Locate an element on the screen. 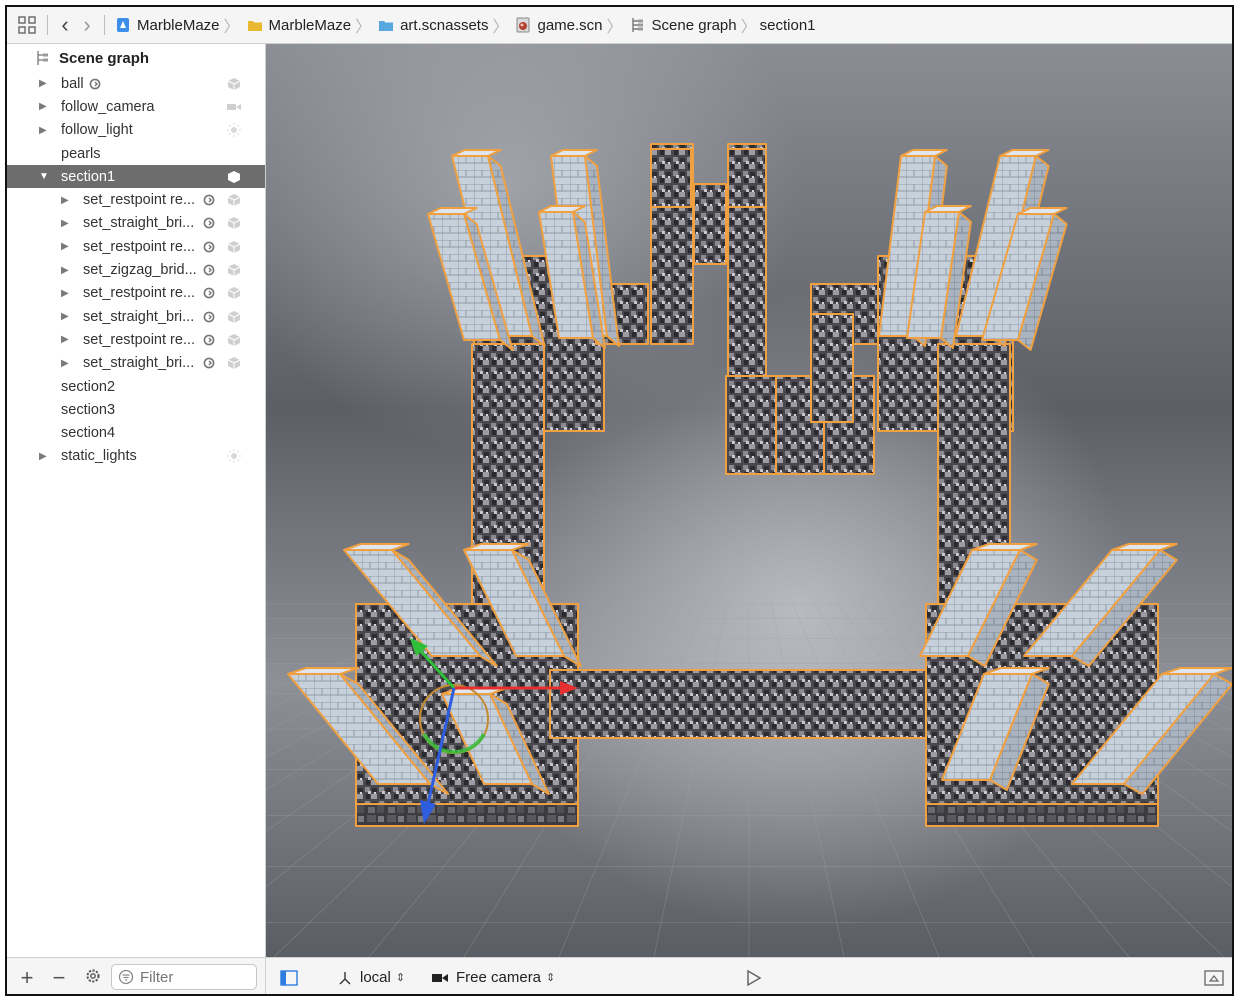 This screenshot has width=1240, height=1002. breadcrumb-folder-group: MarbleMaze is located at coordinates (297, 25).